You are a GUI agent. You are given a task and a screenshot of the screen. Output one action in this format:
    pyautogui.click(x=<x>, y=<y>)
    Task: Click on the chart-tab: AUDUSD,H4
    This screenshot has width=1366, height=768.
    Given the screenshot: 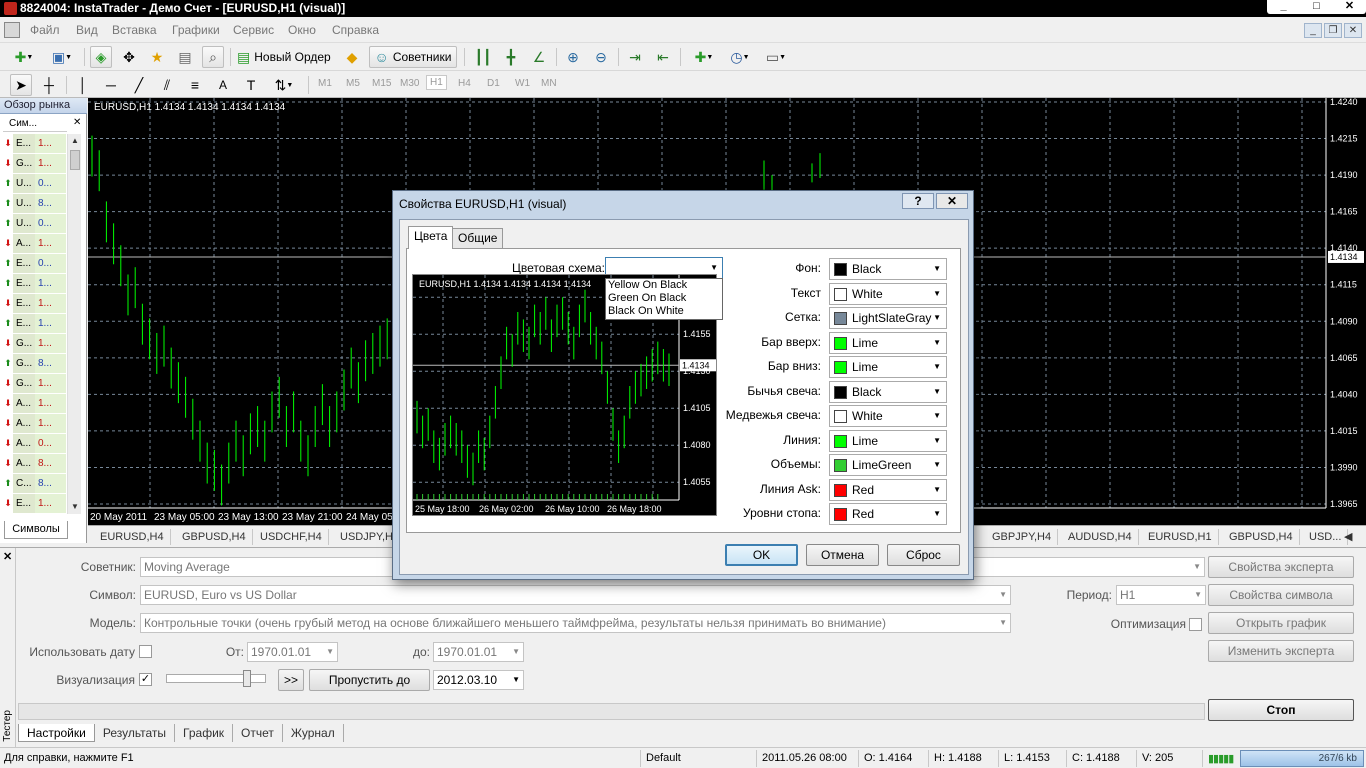 What is the action you would take?
    pyautogui.click(x=1100, y=537)
    